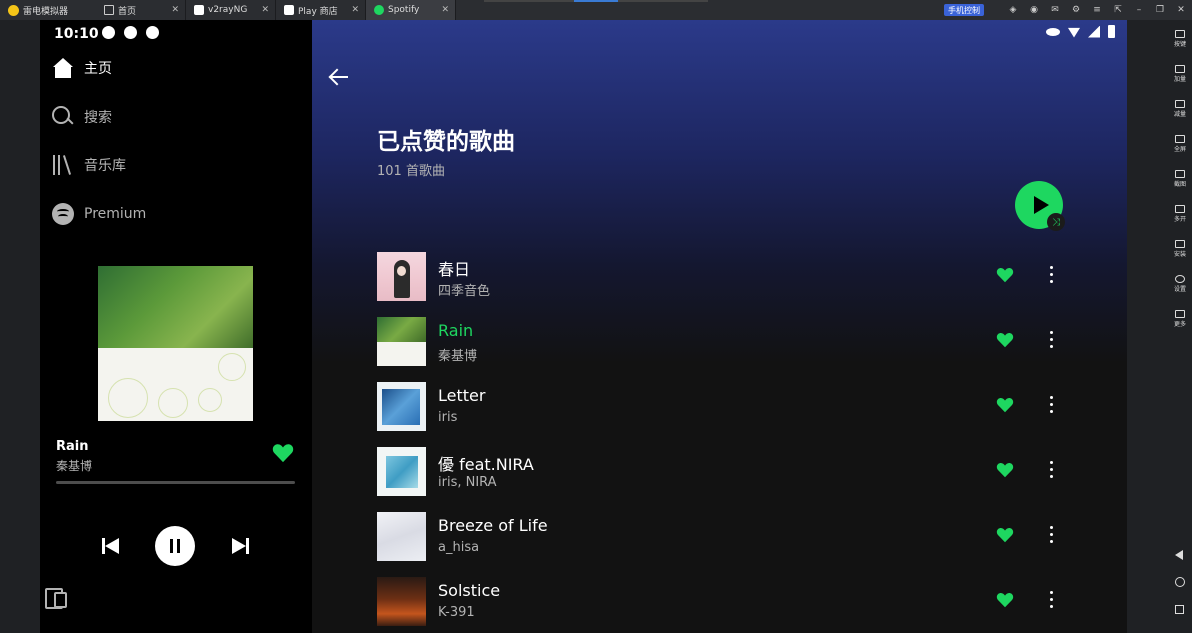  Describe the element at coordinates (99, 214) in the screenshot. I see `sidebar-item-premium: Premium` at that location.